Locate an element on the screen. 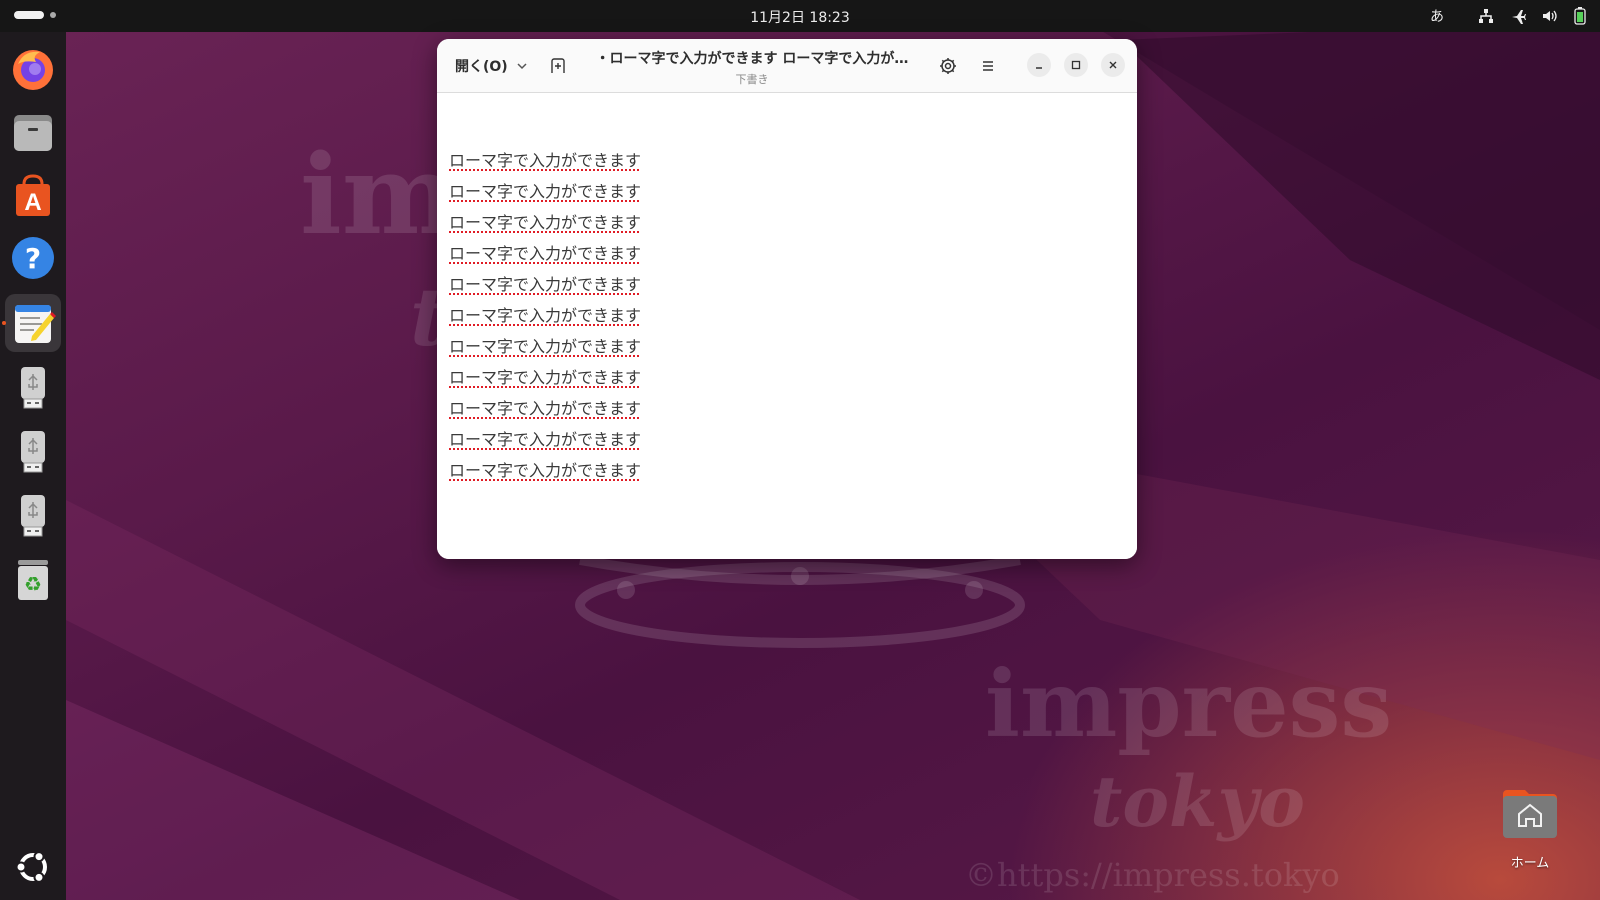  dock-item-firefox is located at coordinates (33, 69).